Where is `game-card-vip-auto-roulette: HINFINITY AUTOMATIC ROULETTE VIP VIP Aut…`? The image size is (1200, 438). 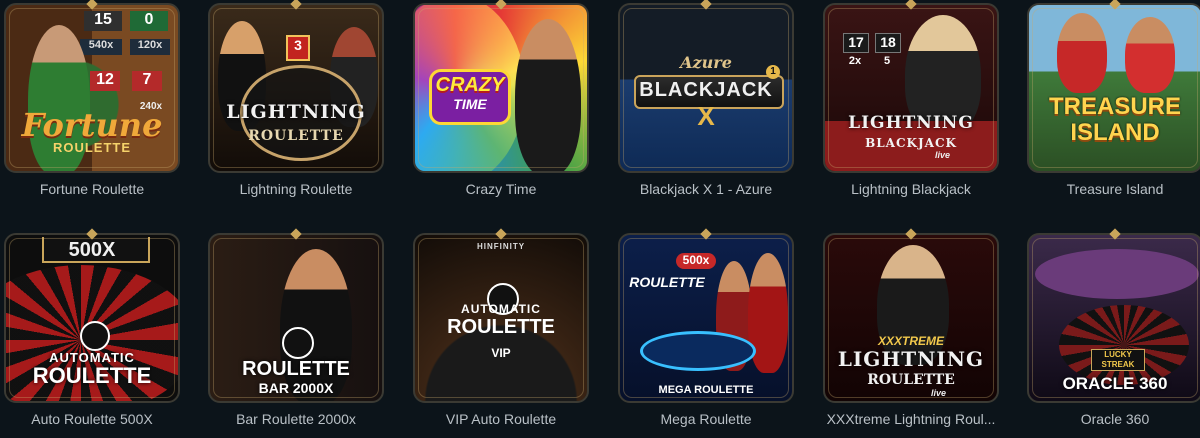
game-card-vip-auto-roulette: HINFINITY AUTOMATIC ROULETTE VIP VIP Aut… is located at coordinates (501, 333).